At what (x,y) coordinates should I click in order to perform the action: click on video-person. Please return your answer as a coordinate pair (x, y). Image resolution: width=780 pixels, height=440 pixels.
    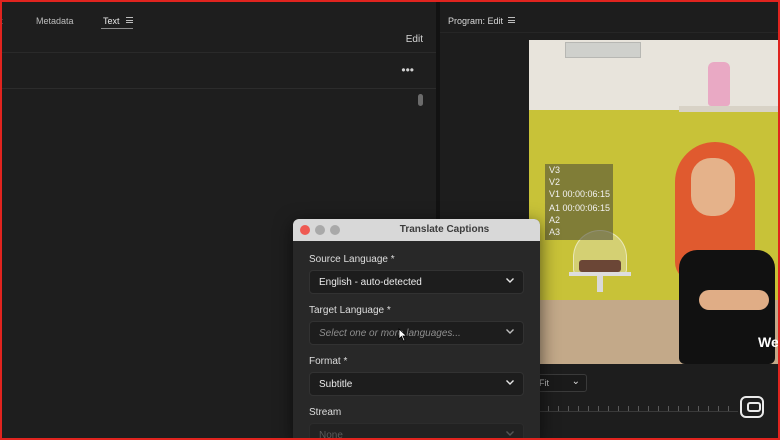
    Looking at the image, I should click on (724, 252).